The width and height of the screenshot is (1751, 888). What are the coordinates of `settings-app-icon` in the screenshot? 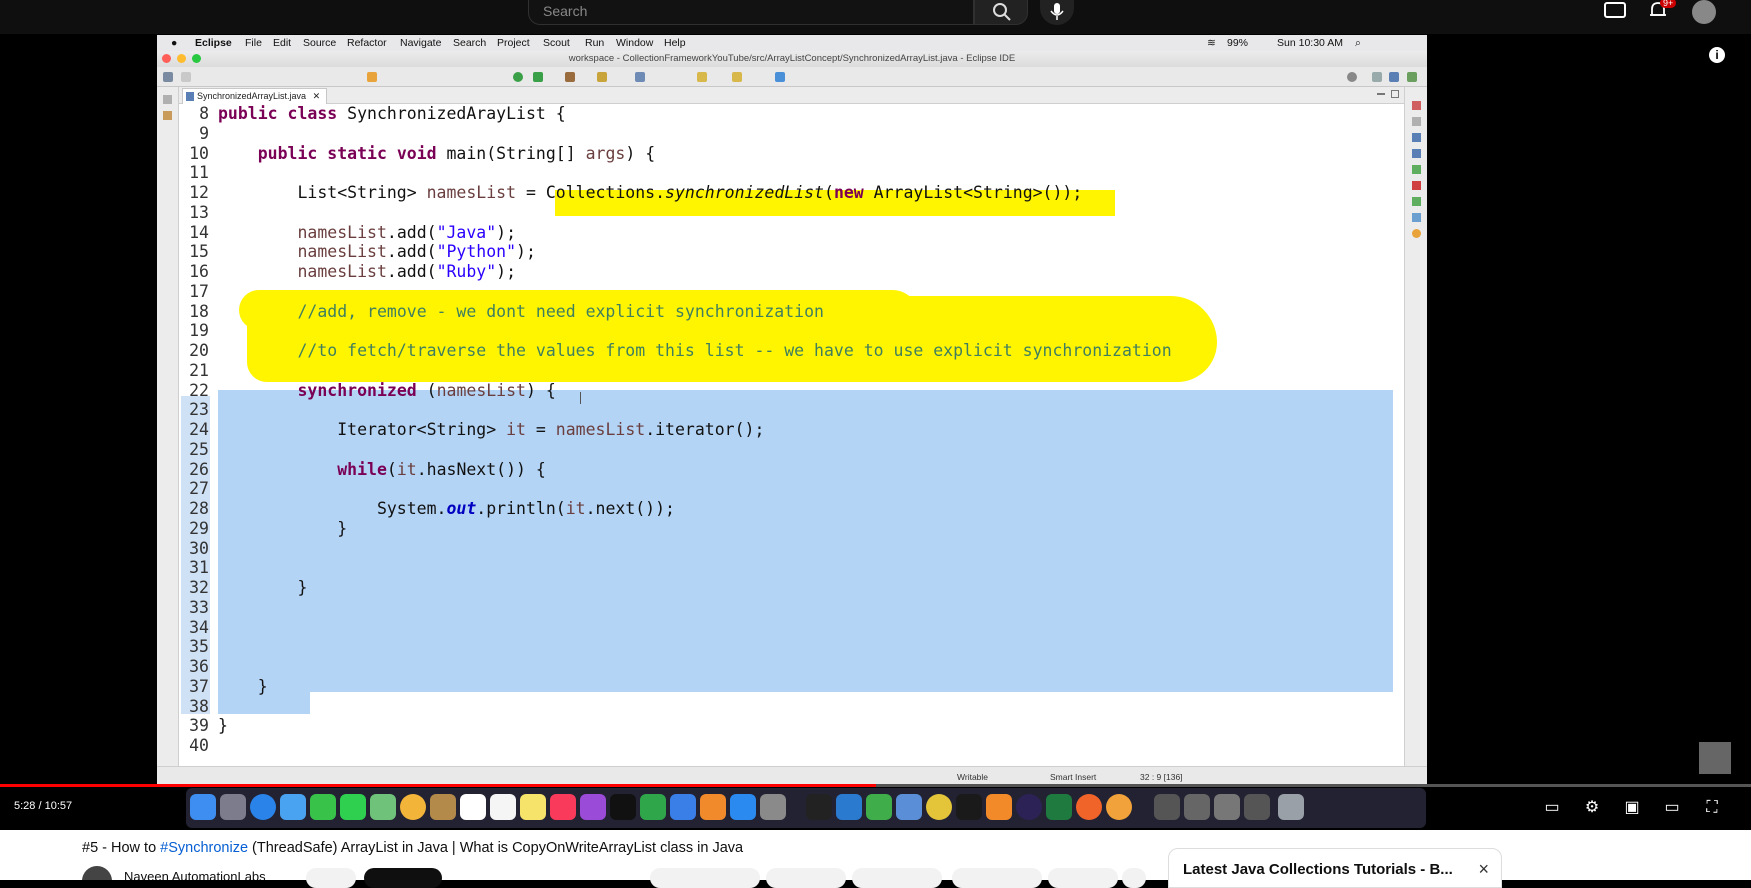 It's located at (1119, 807).